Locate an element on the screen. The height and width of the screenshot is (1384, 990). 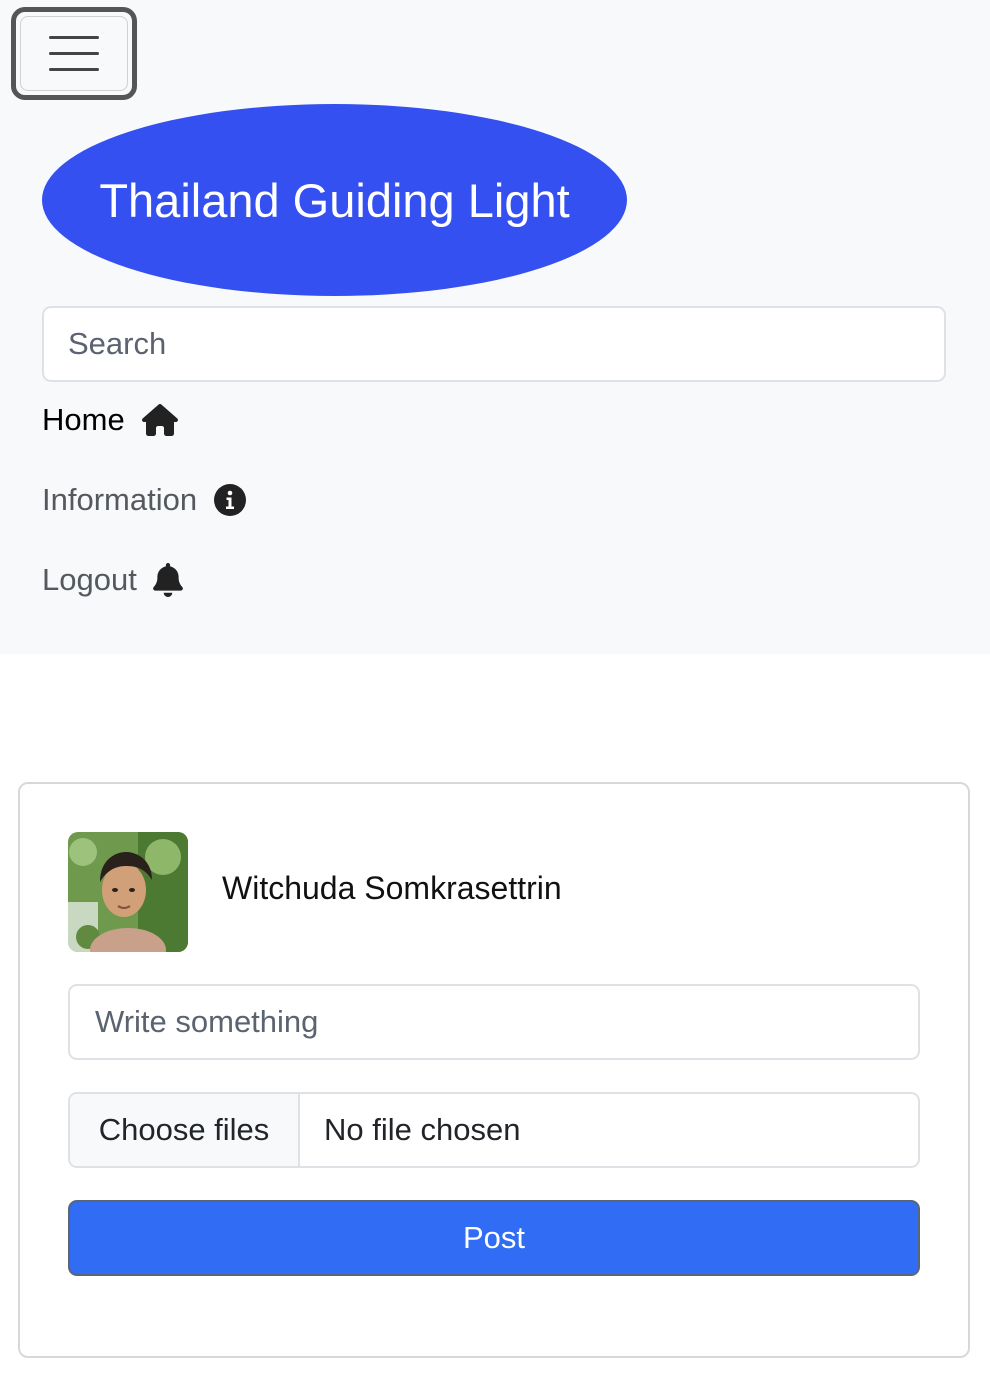
nav-item-information: Information is located at coordinates (144, 500).